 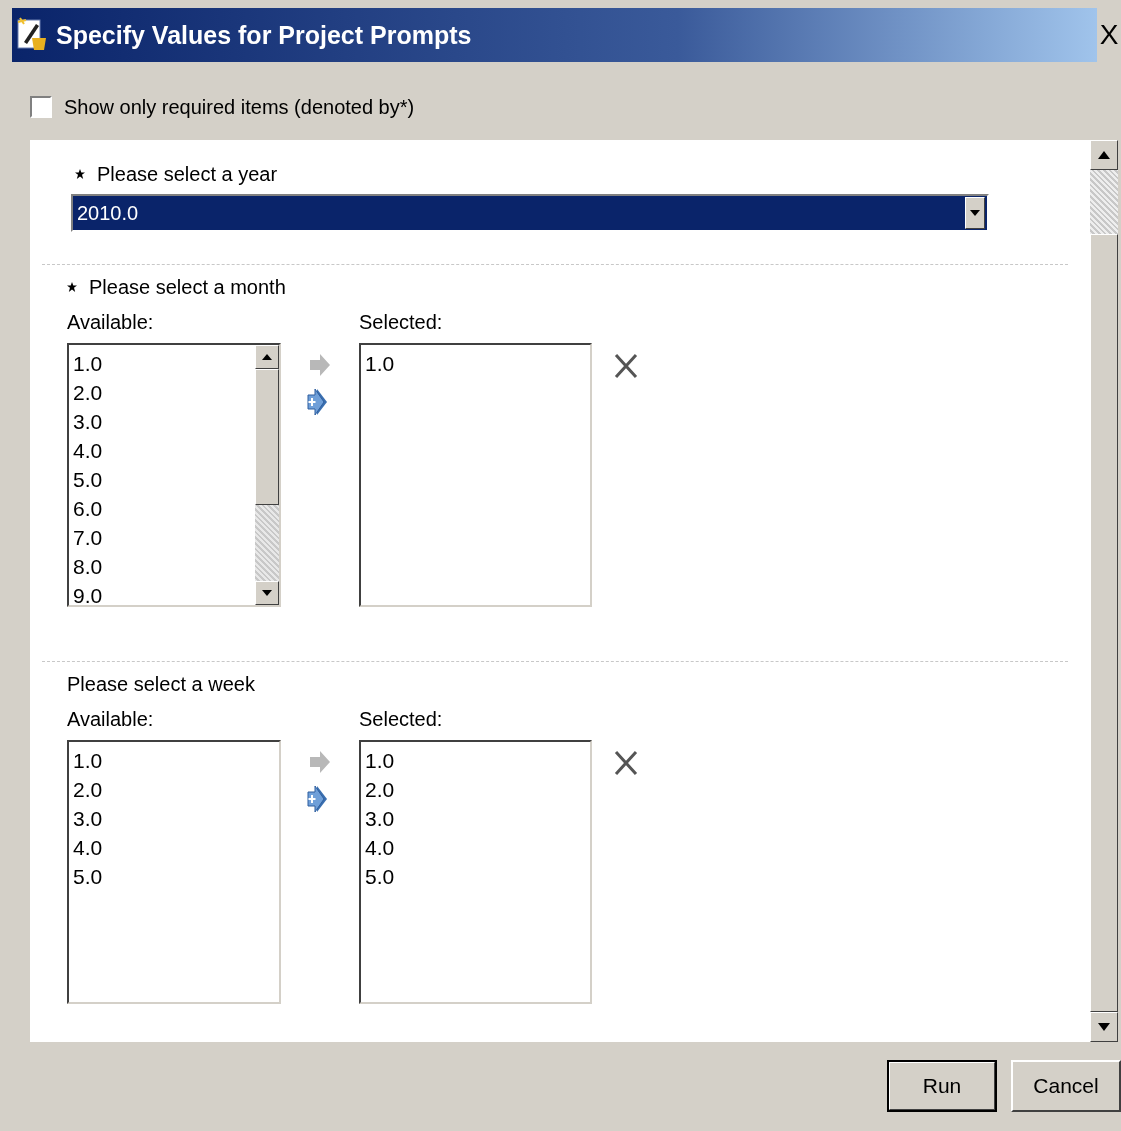 I want to click on list-item: 8.0, so click(x=164, y=566).